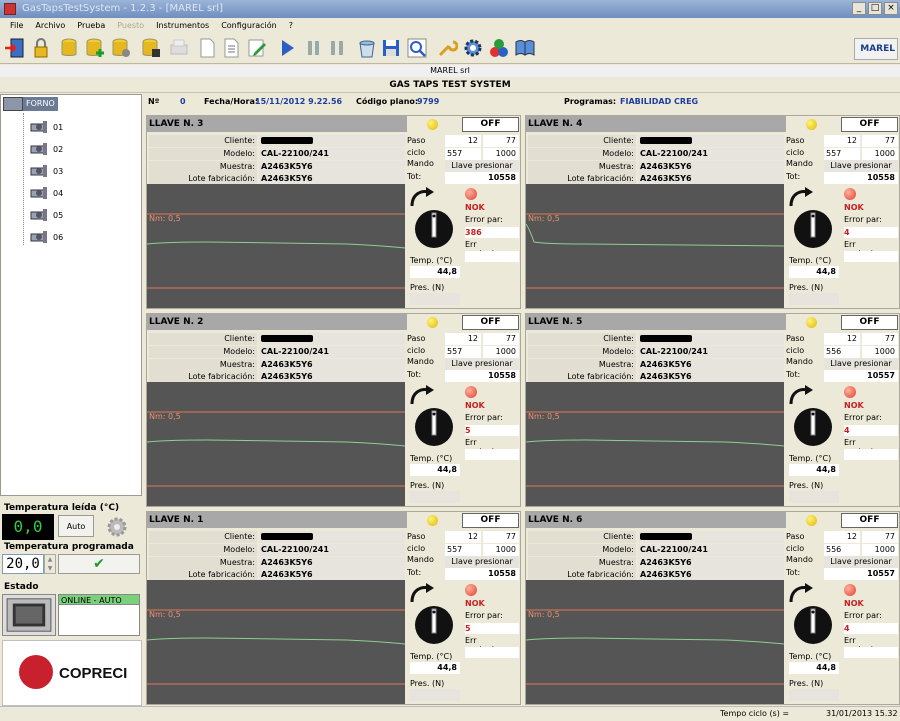 The width and height of the screenshot is (900, 721). I want to click on copreci-logo: COPRECI, so click(72, 673).